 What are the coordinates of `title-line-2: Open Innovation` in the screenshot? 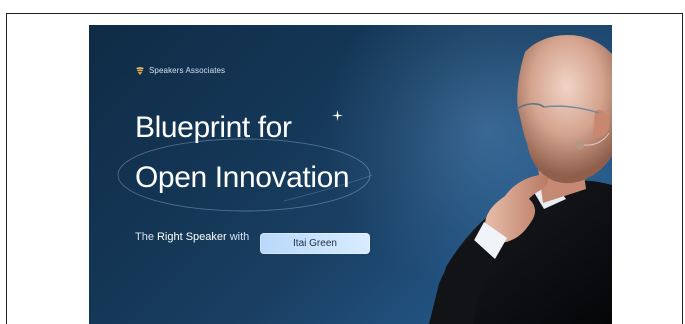 It's located at (242, 177).